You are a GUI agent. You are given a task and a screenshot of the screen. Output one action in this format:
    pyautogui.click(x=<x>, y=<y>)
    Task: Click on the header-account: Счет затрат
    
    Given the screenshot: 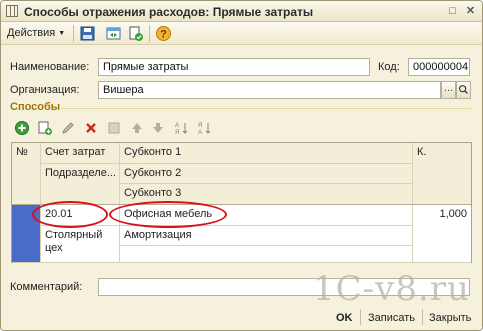 What is the action you would take?
    pyautogui.click(x=80, y=153)
    